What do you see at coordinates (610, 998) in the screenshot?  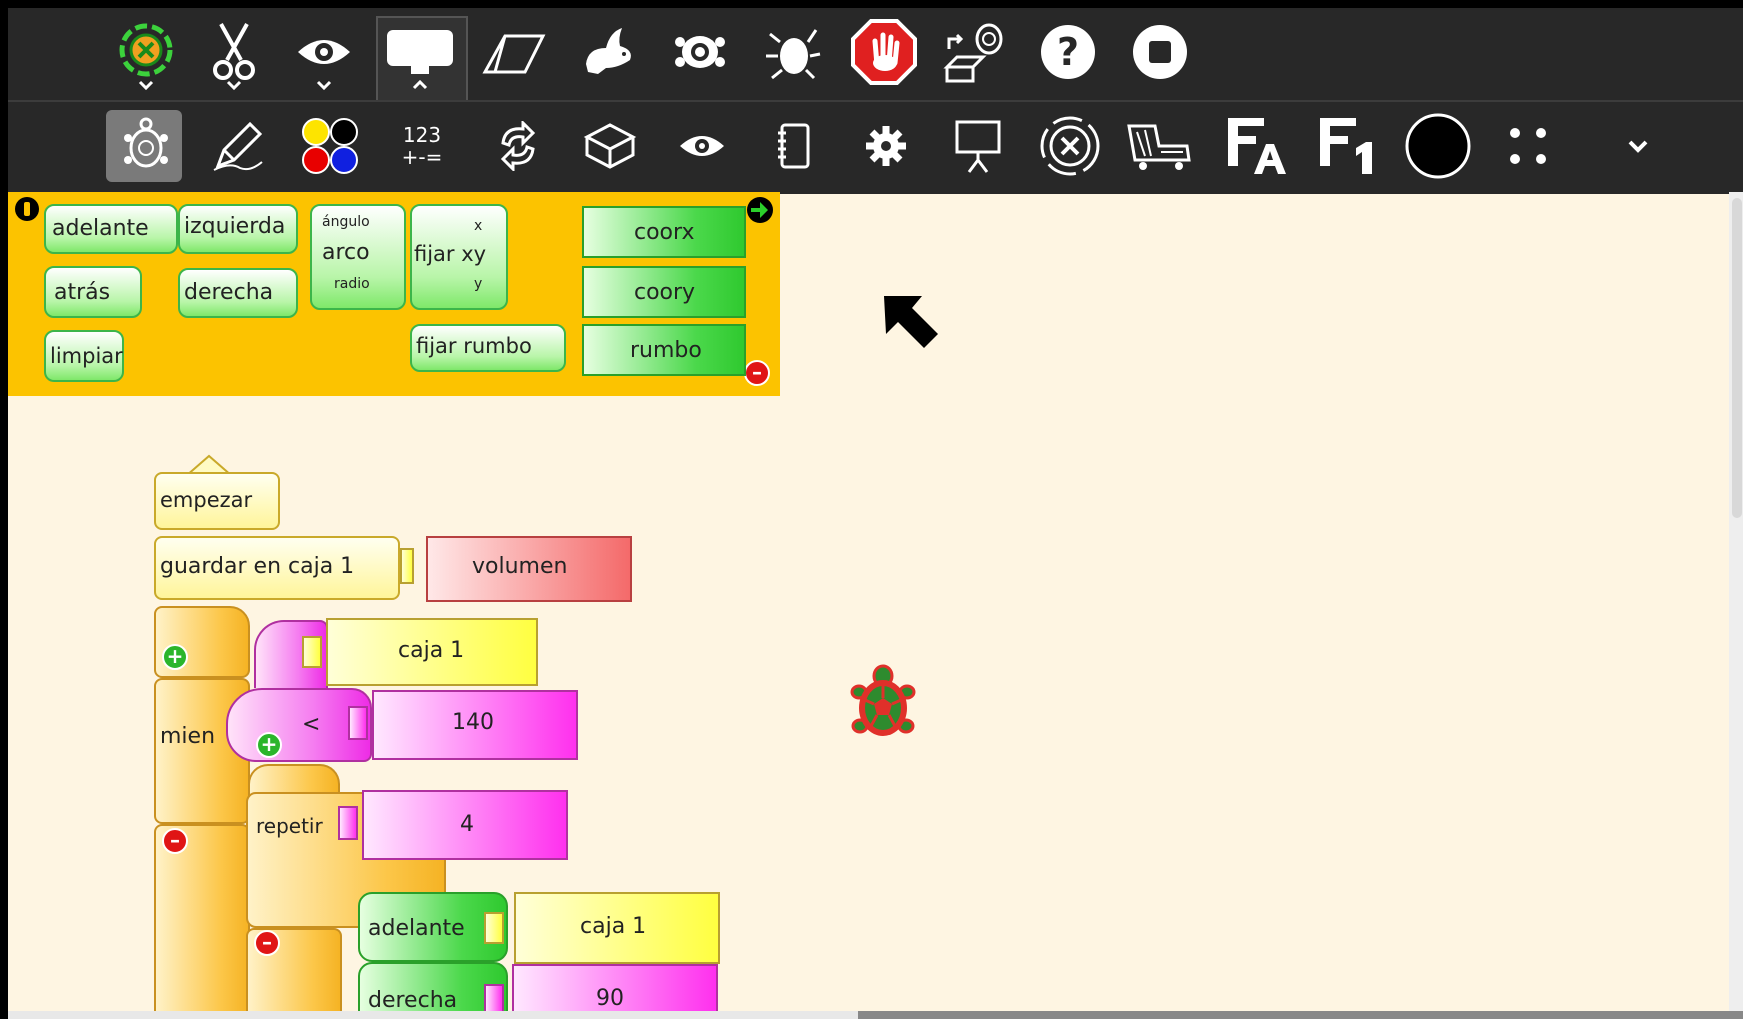 I see `number-90-label: 90` at bounding box center [610, 998].